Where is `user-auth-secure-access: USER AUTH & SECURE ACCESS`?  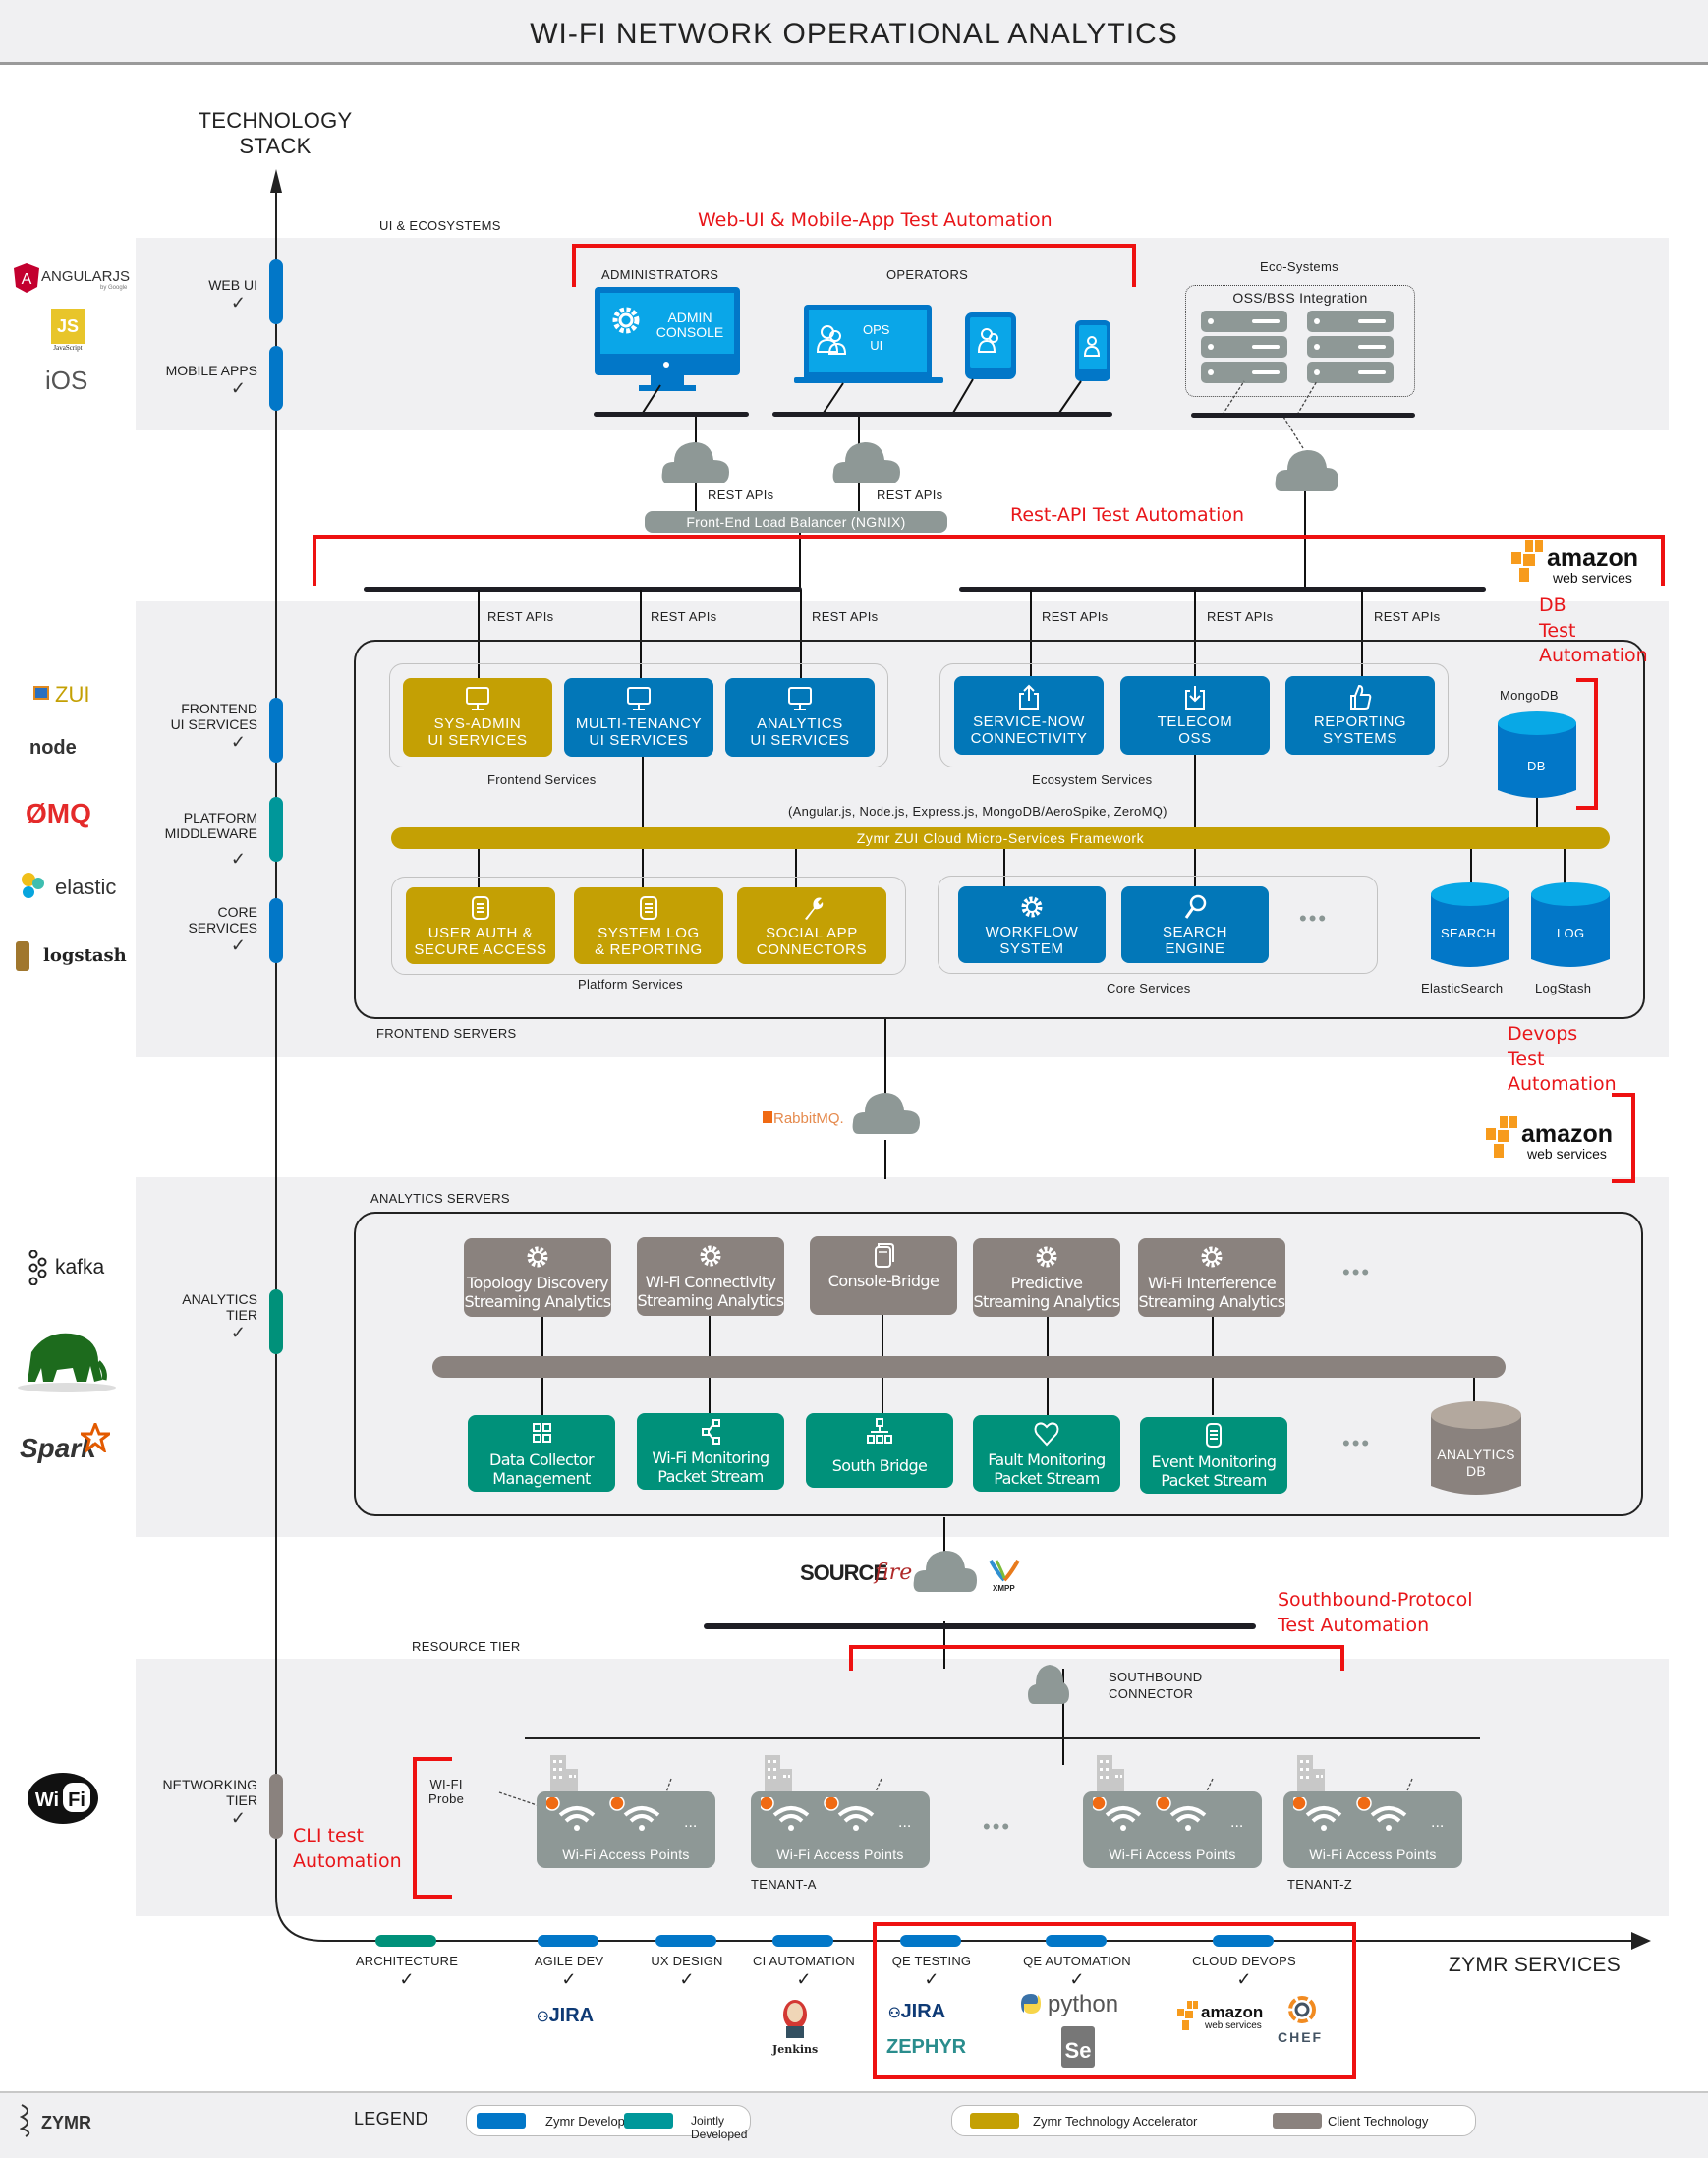 user-auth-secure-access: USER AUTH & SECURE ACCESS is located at coordinates (480, 926).